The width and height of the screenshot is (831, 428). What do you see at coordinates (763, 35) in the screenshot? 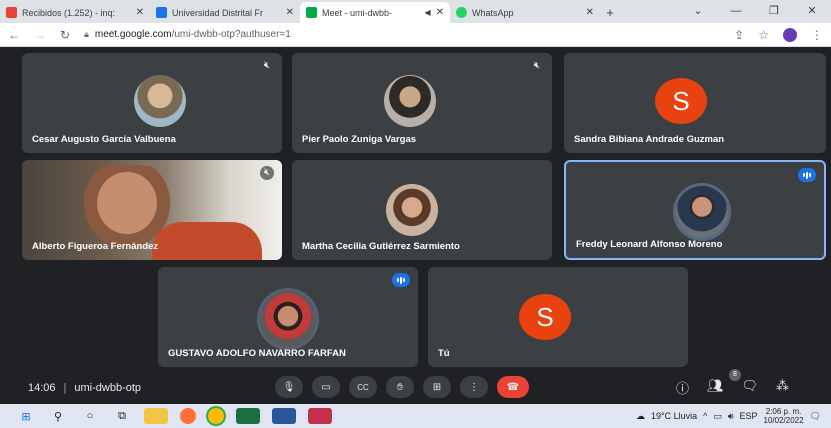
I see `bookmark-star-icon: ☆` at bounding box center [763, 35].